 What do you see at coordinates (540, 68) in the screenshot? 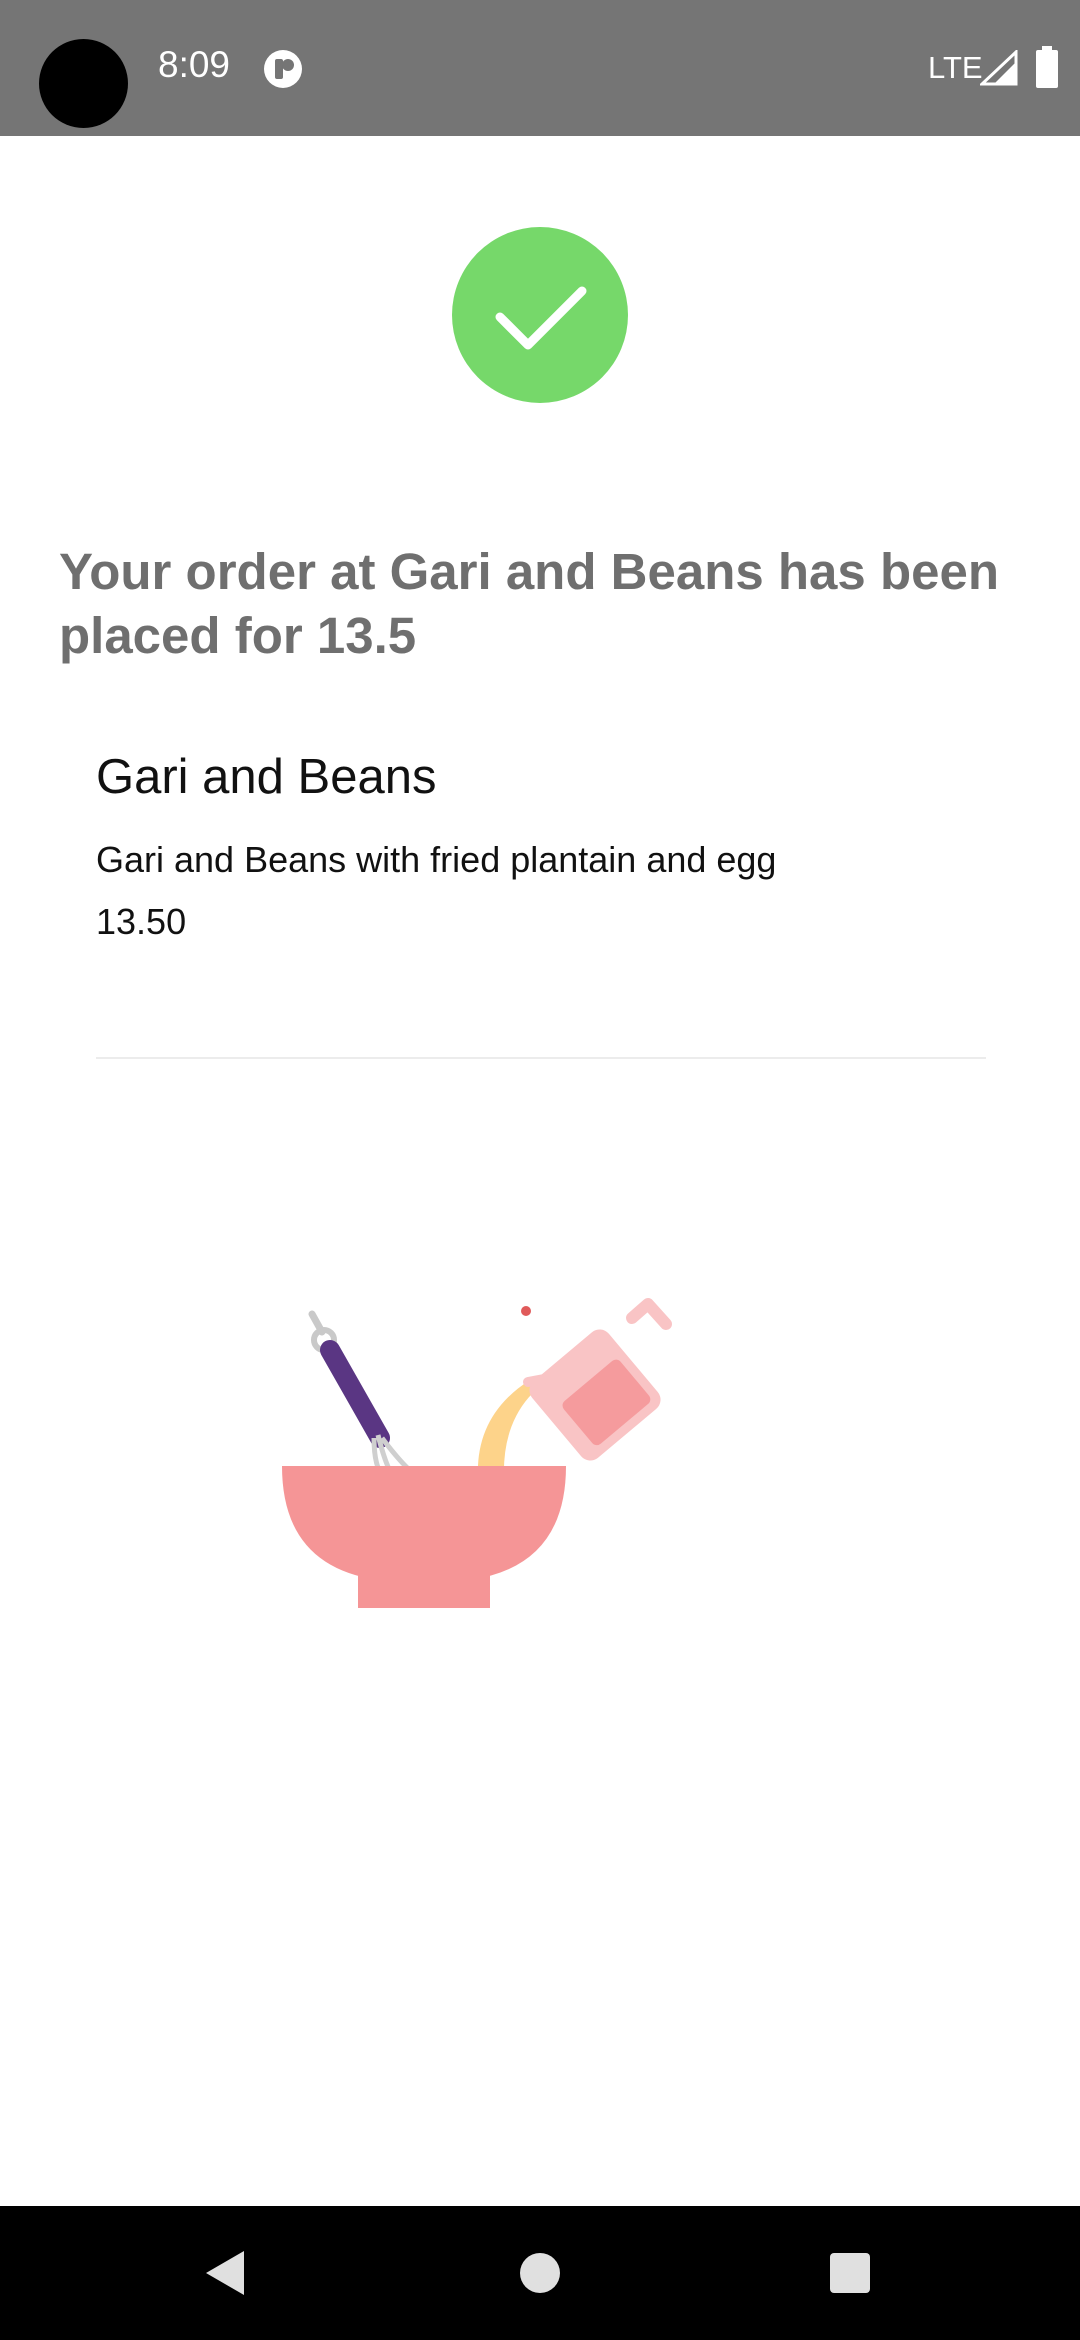
I see `status-bar: 8:09 LTE` at bounding box center [540, 68].